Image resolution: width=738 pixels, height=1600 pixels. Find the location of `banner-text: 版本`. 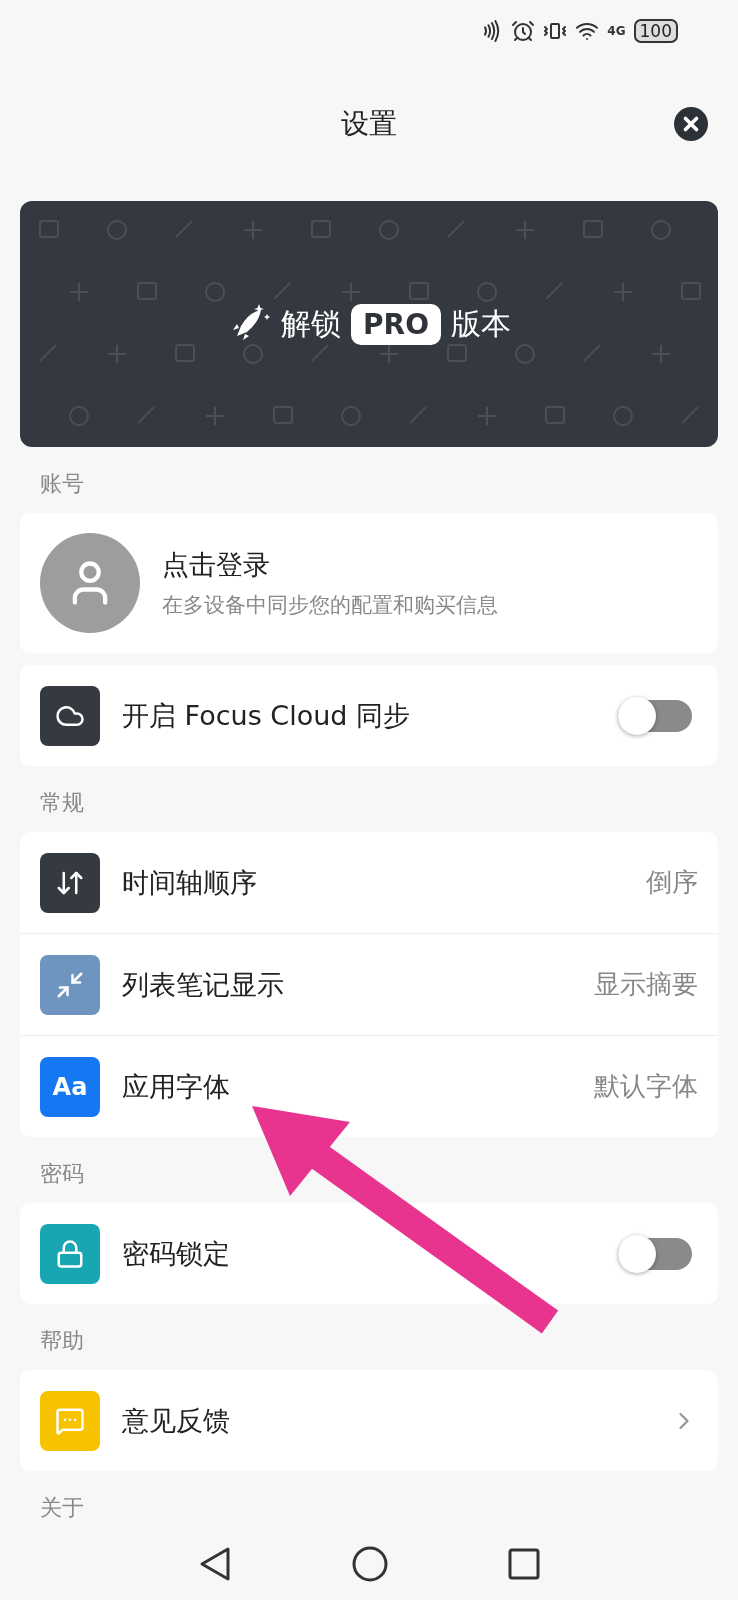

banner-text: 版本 is located at coordinates (480, 323).